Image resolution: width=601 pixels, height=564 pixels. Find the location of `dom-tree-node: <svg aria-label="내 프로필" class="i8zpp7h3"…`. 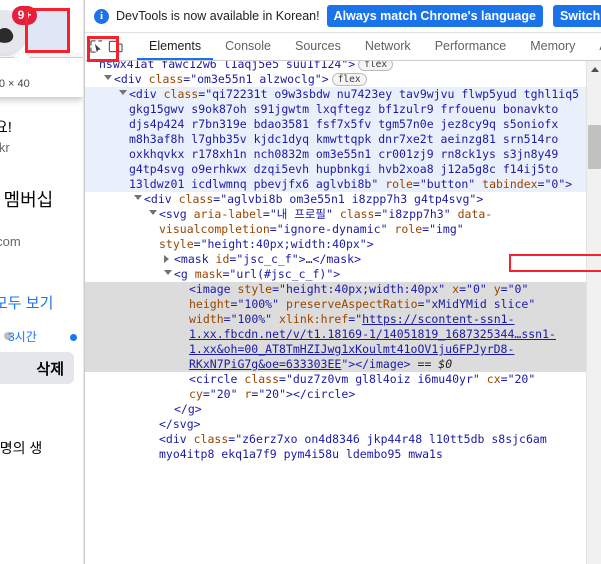

dom-tree-node: <svg aria-label="내 프로필" class="i8zpp7h3"… is located at coordinates (336, 229).